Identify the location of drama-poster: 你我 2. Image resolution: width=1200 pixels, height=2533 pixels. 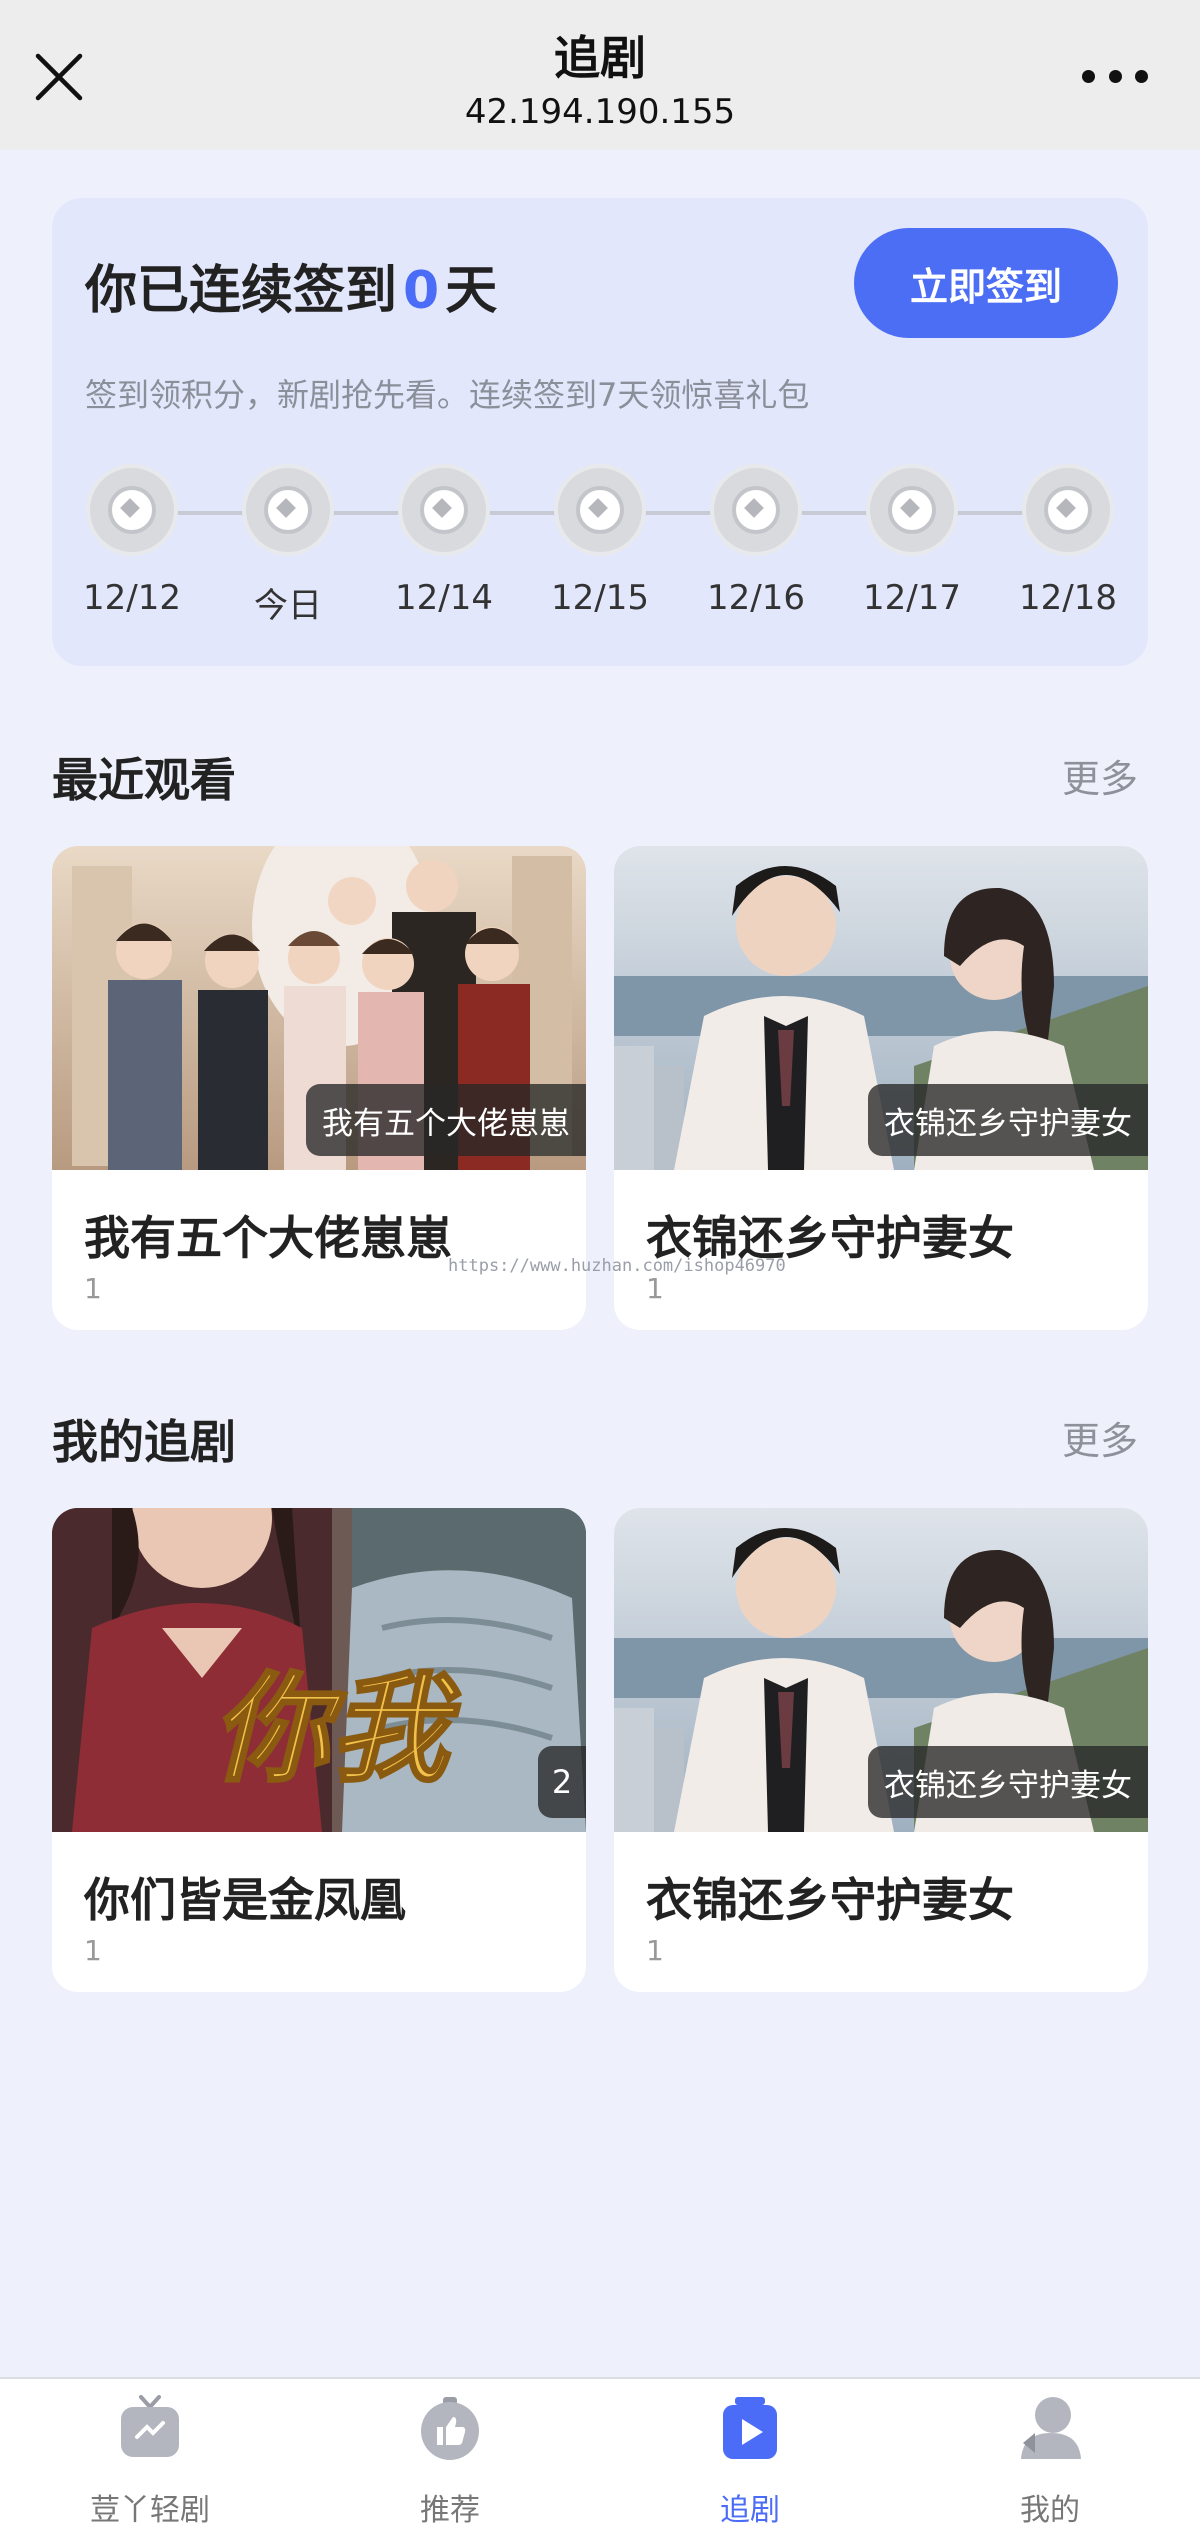
(319, 1670).